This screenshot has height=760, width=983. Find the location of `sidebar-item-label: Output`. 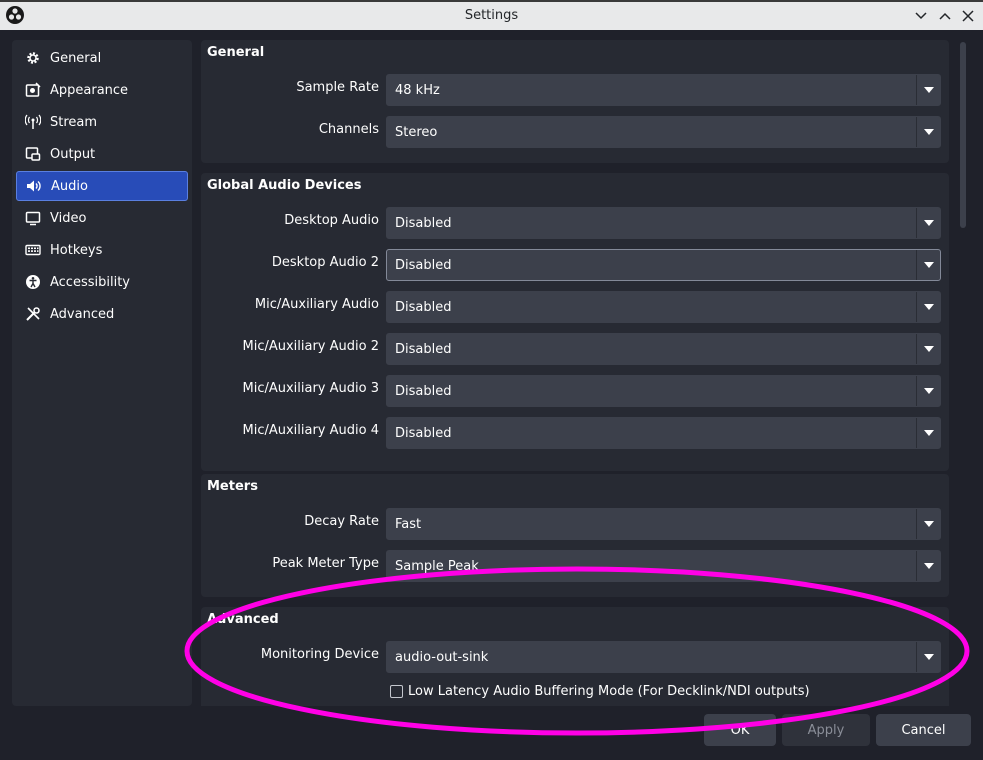

sidebar-item-label: Output is located at coordinates (73, 154).